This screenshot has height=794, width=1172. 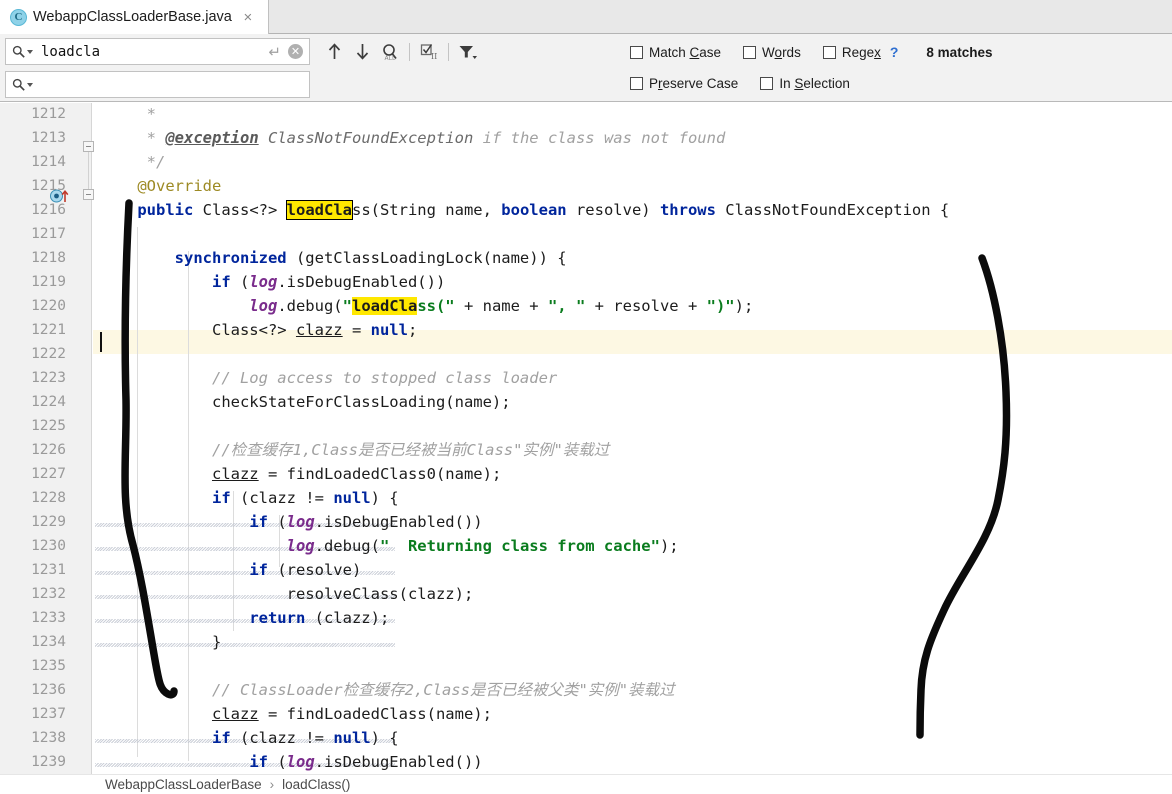 What do you see at coordinates (48, 690) in the screenshot?
I see `line-number: 1236` at bounding box center [48, 690].